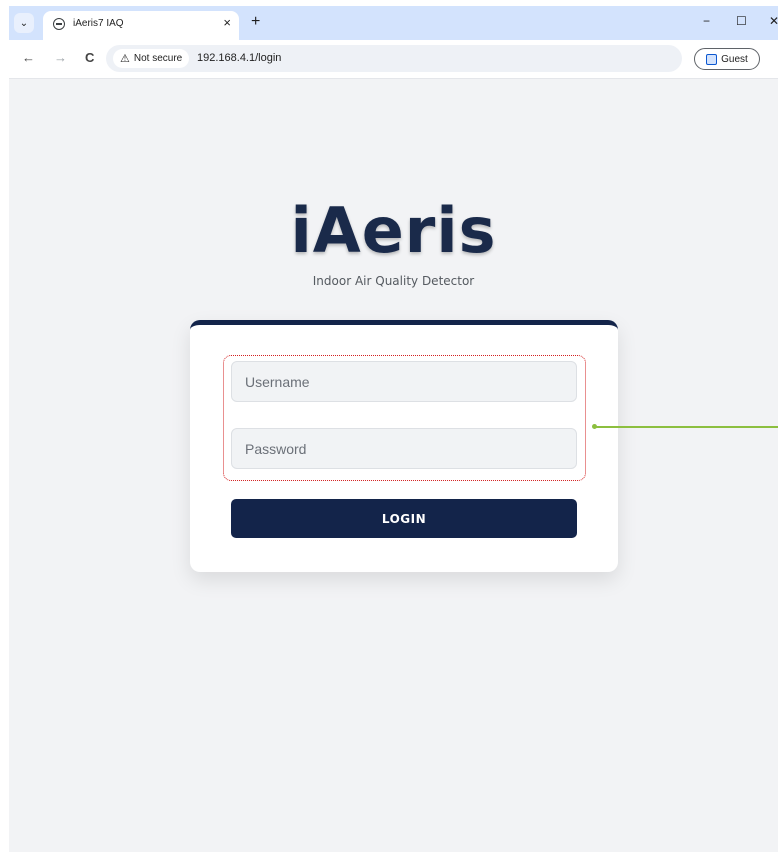 This screenshot has height=852, width=778. Describe the element at coordinates (24, 23) in the screenshot. I see `tab-search-chevron-icon: ⌄` at that location.